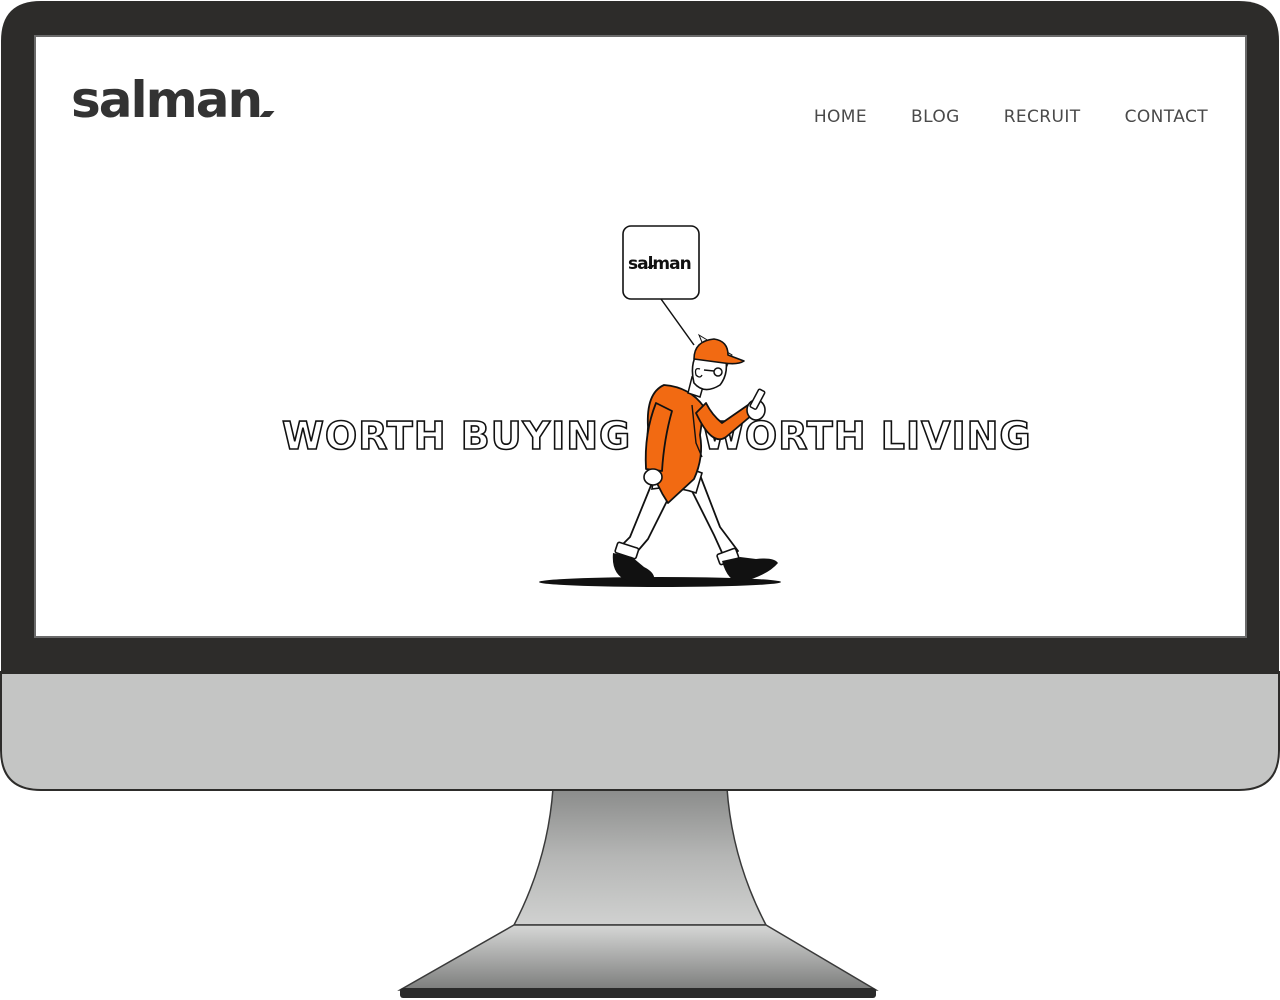  What do you see at coordinates (640, 731) in the screenshot?
I see `monitor-chin` at bounding box center [640, 731].